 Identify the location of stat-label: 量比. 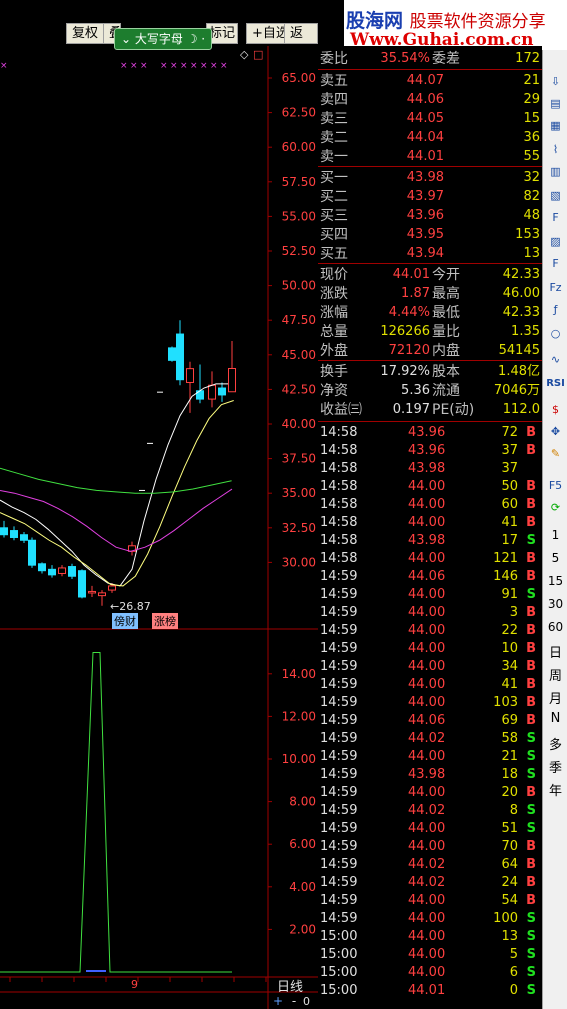
(446, 332).